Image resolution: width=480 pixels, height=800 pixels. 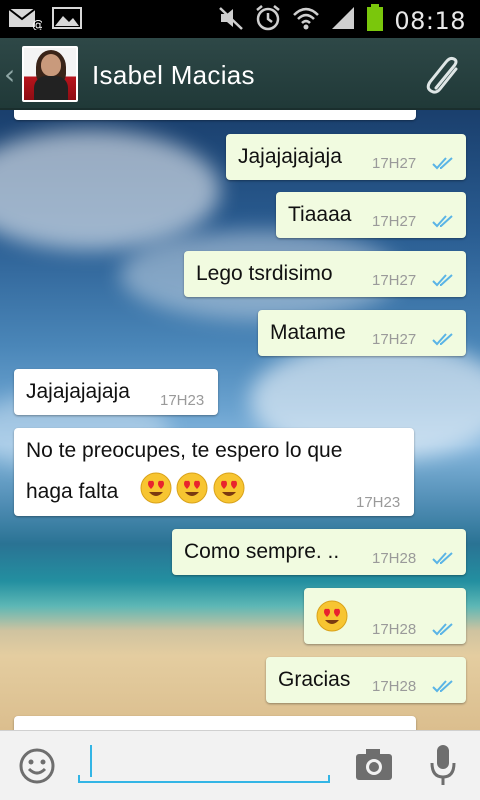 I want to click on message-text: Gracias, so click(x=314, y=679).